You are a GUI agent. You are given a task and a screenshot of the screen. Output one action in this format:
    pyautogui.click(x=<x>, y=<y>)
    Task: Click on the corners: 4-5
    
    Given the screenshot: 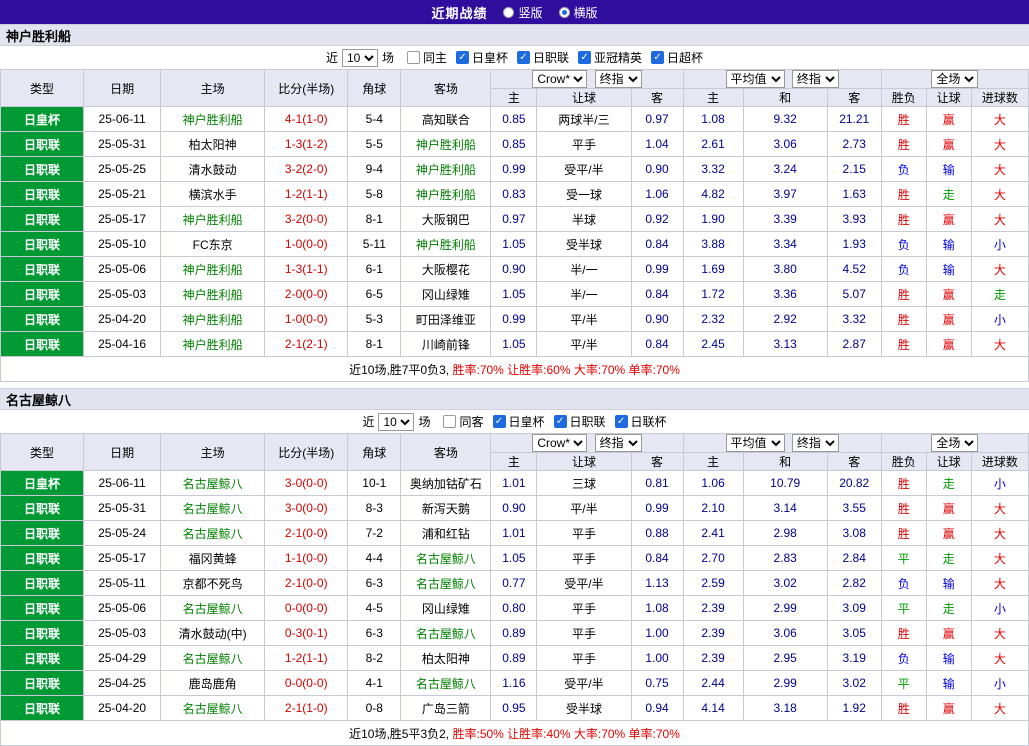 What is the action you would take?
    pyautogui.click(x=374, y=608)
    